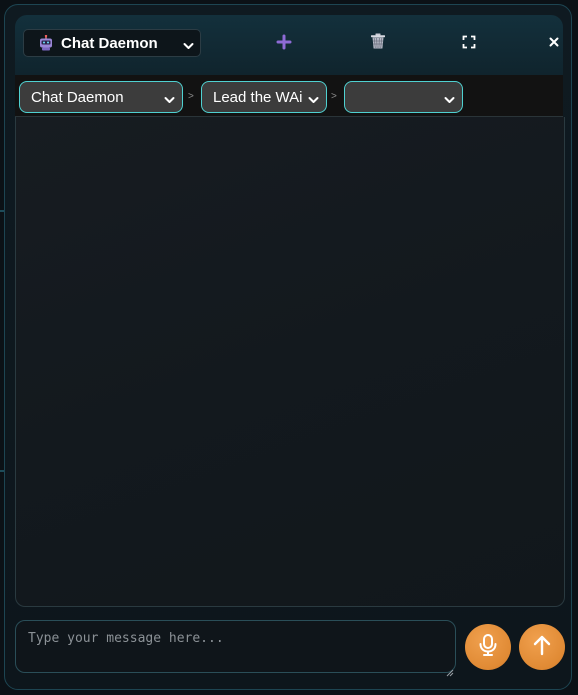 This screenshot has height=695, width=578. I want to click on fullscreen-button, so click(469, 44).